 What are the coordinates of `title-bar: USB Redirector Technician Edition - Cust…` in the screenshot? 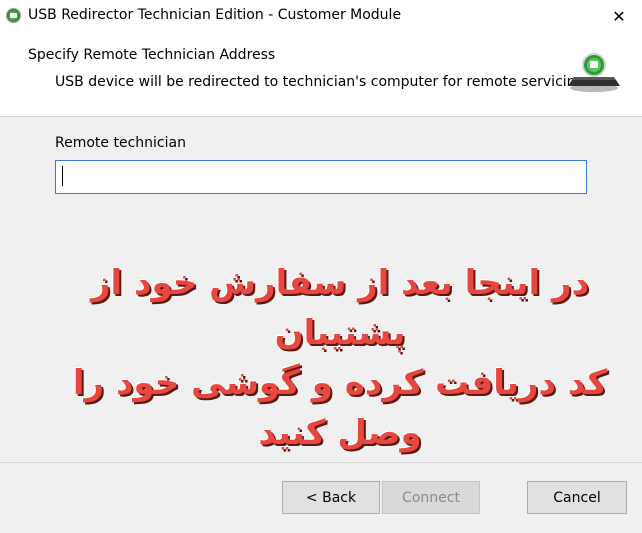 It's located at (321, 16).